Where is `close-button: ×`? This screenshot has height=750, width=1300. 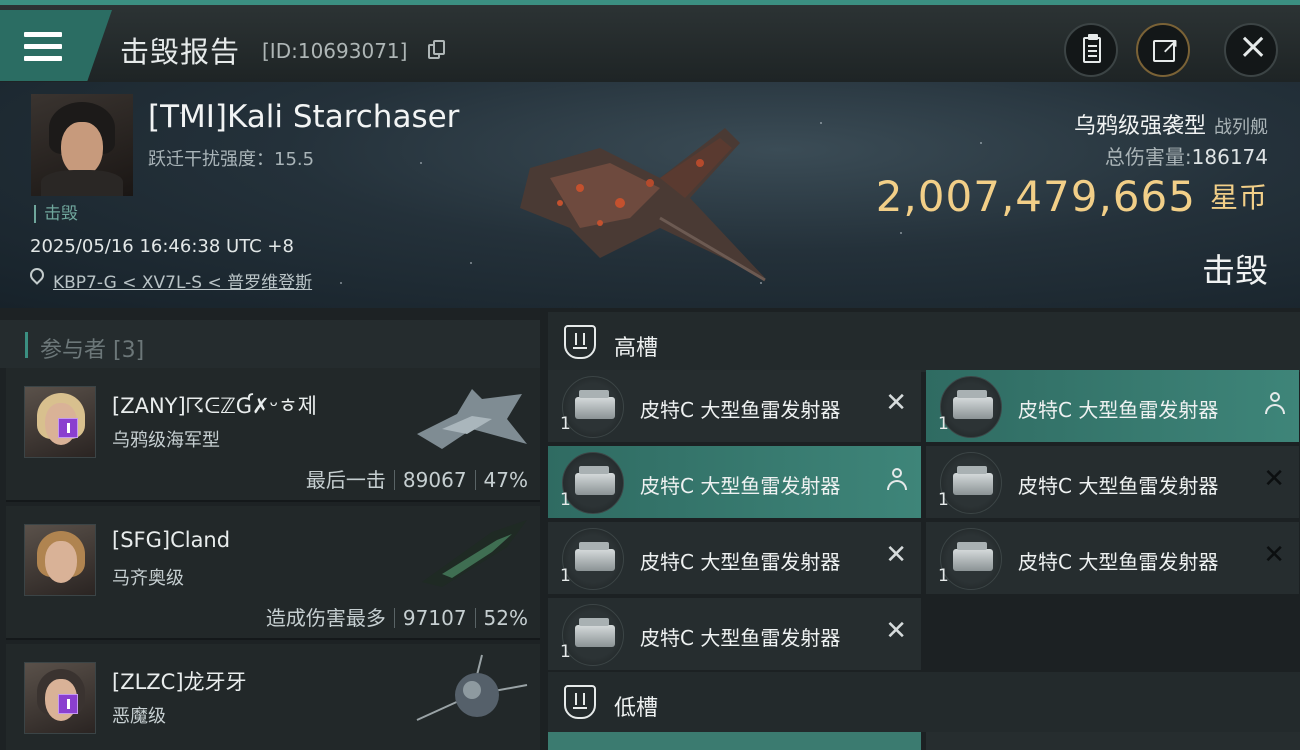 close-button: × is located at coordinates (1251, 50).